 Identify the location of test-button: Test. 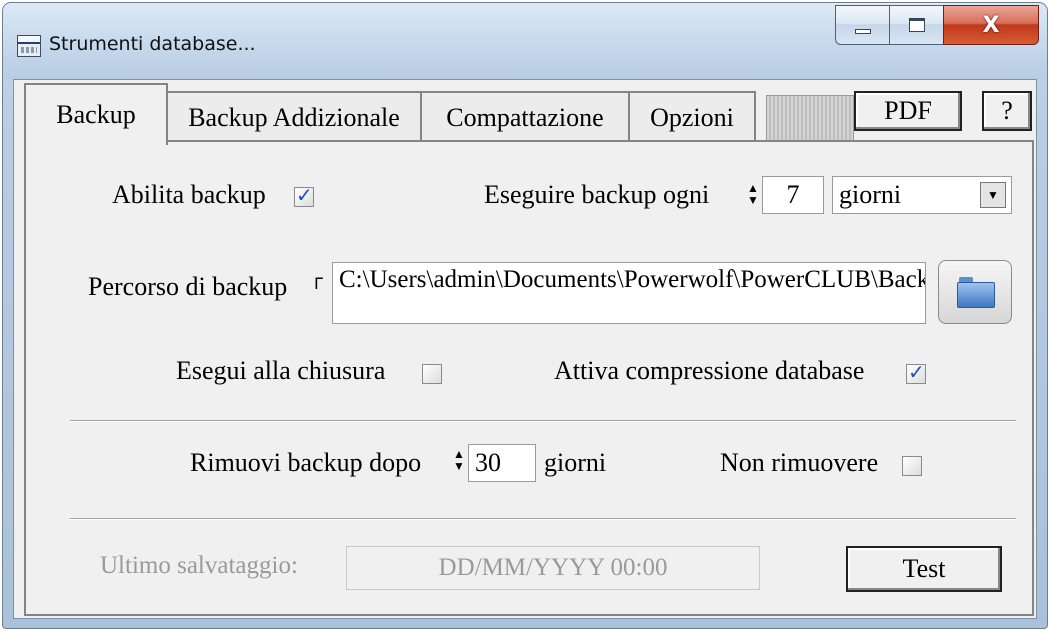
(924, 569).